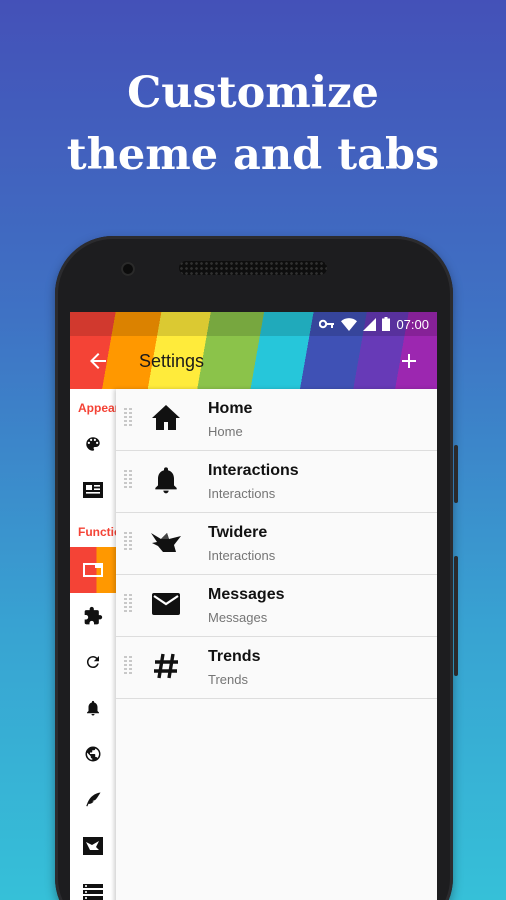  What do you see at coordinates (98, 361) in the screenshot?
I see `arrow-back-icon` at bounding box center [98, 361].